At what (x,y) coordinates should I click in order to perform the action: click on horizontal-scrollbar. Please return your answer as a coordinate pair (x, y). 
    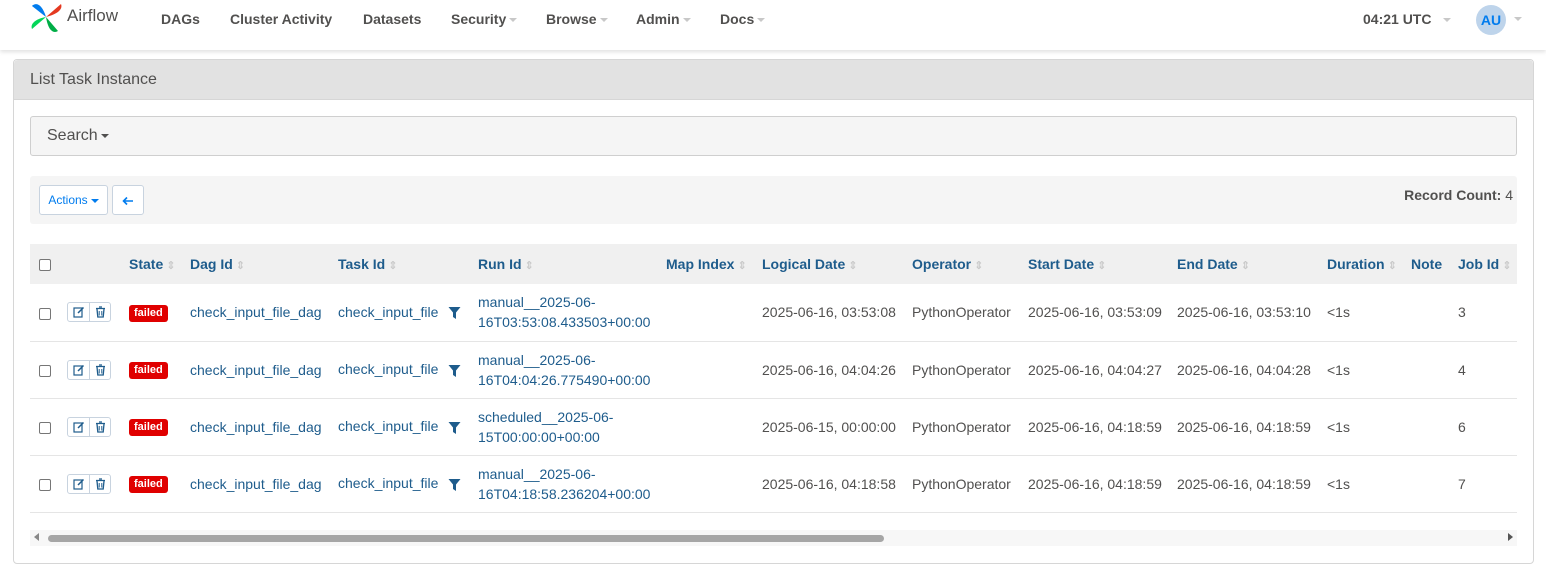
    Looking at the image, I should click on (773, 538).